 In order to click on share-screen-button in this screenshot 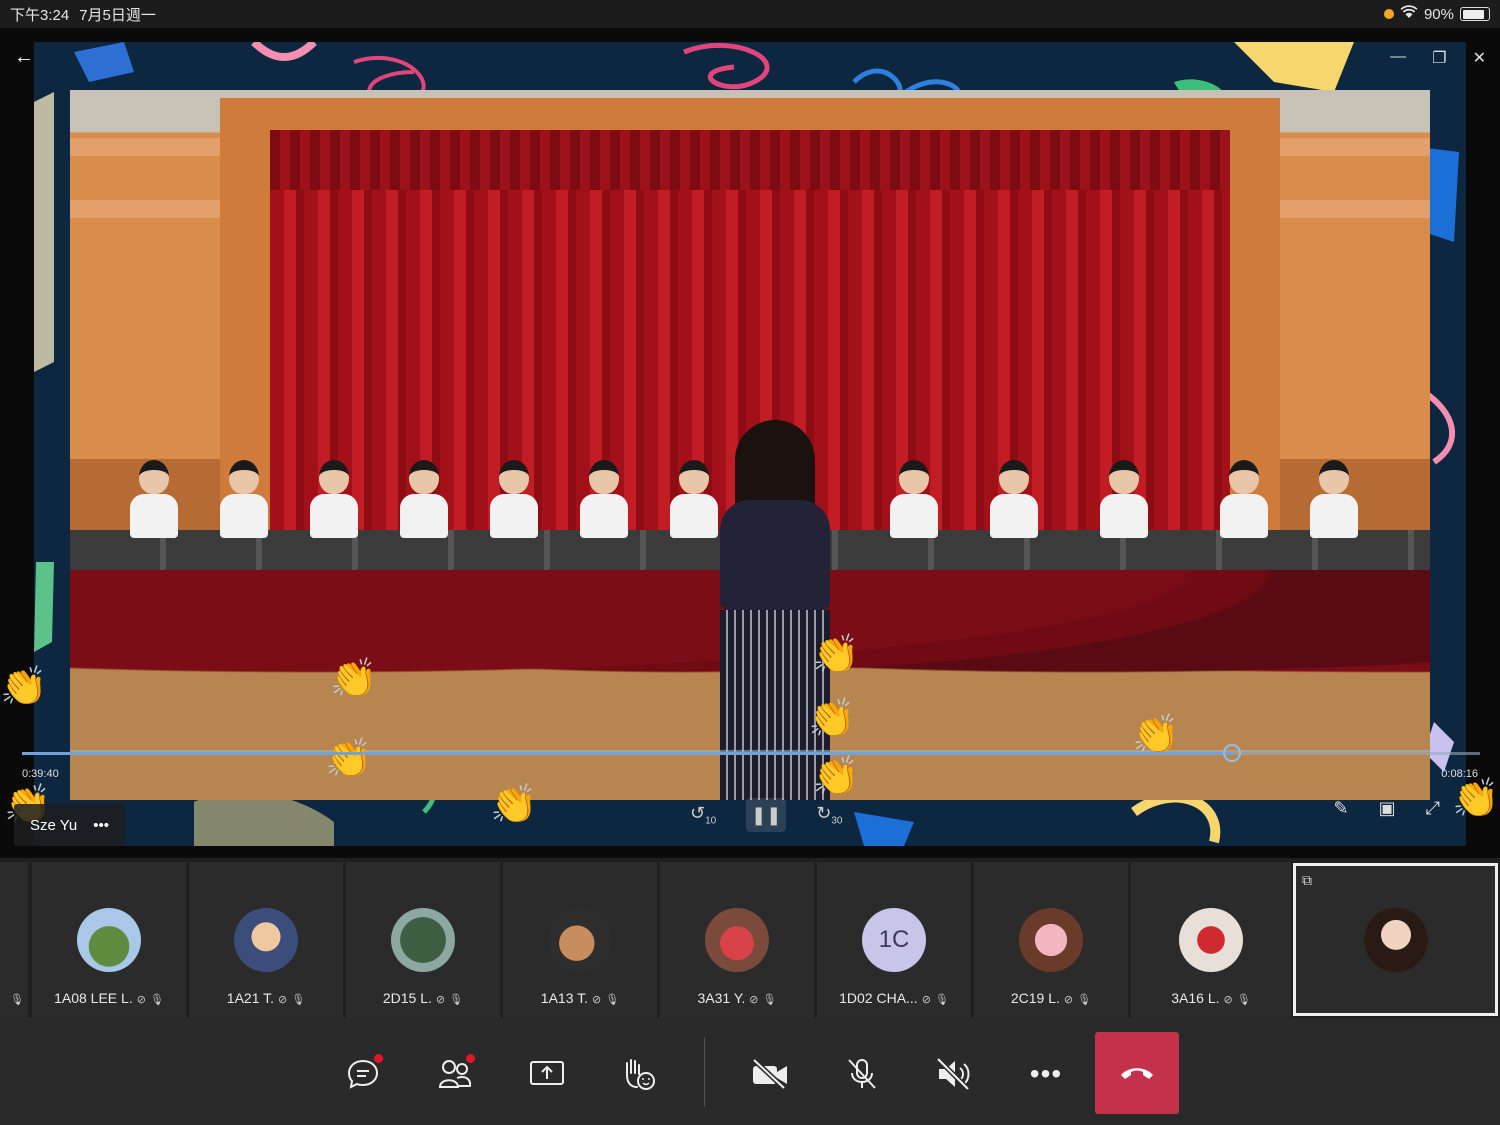, I will do `click(547, 1074)`.